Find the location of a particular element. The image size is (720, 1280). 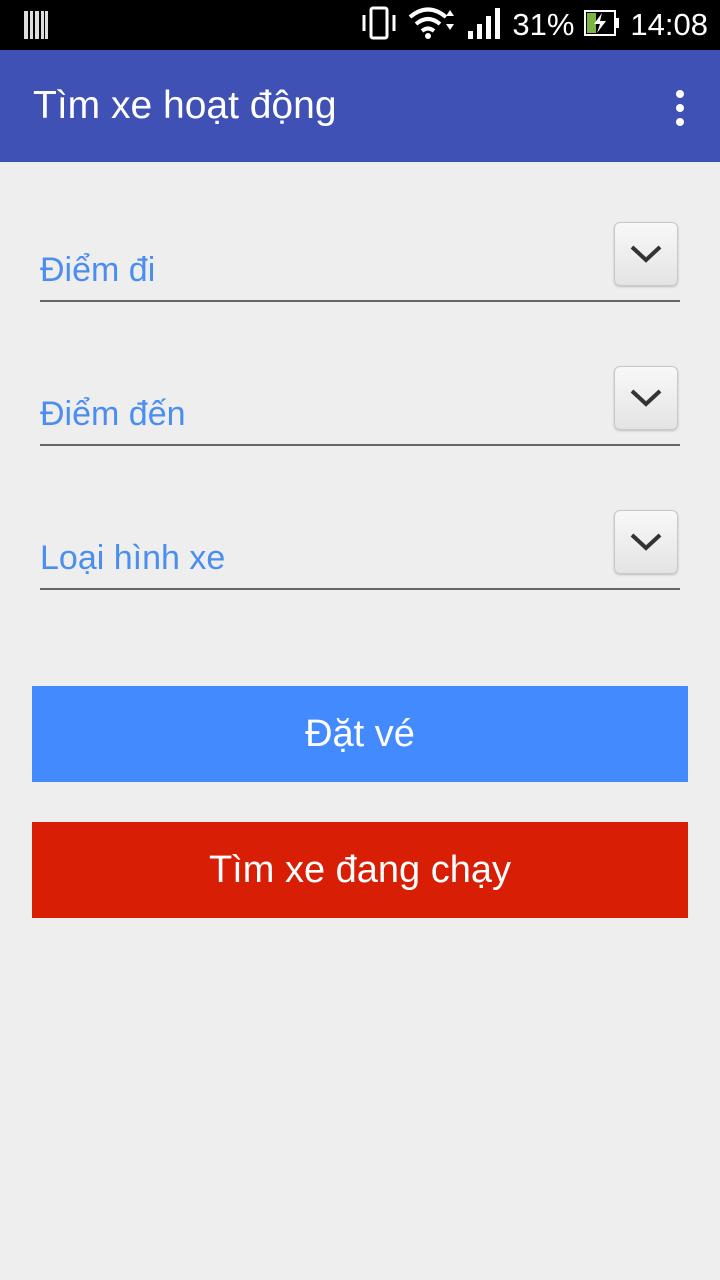

destination-dropdown-button is located at coordinates (646, 398).